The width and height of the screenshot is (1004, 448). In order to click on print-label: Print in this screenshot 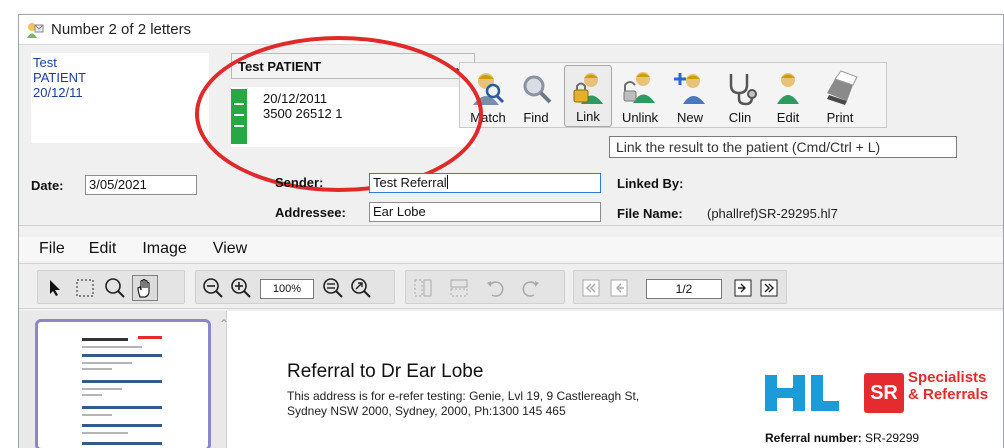, I will do `click(840, 117)`.